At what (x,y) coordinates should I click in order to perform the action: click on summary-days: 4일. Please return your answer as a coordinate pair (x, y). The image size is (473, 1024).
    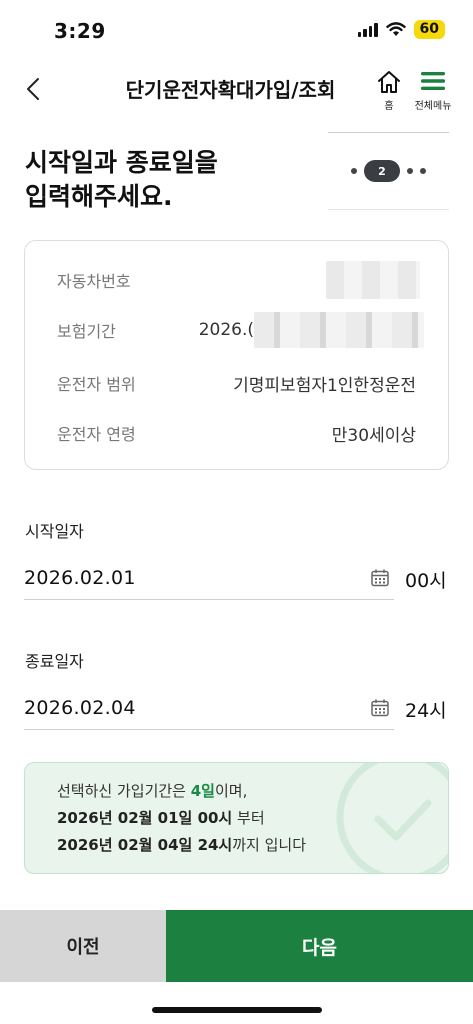
    Looking at the image, I should click on (202, 791).